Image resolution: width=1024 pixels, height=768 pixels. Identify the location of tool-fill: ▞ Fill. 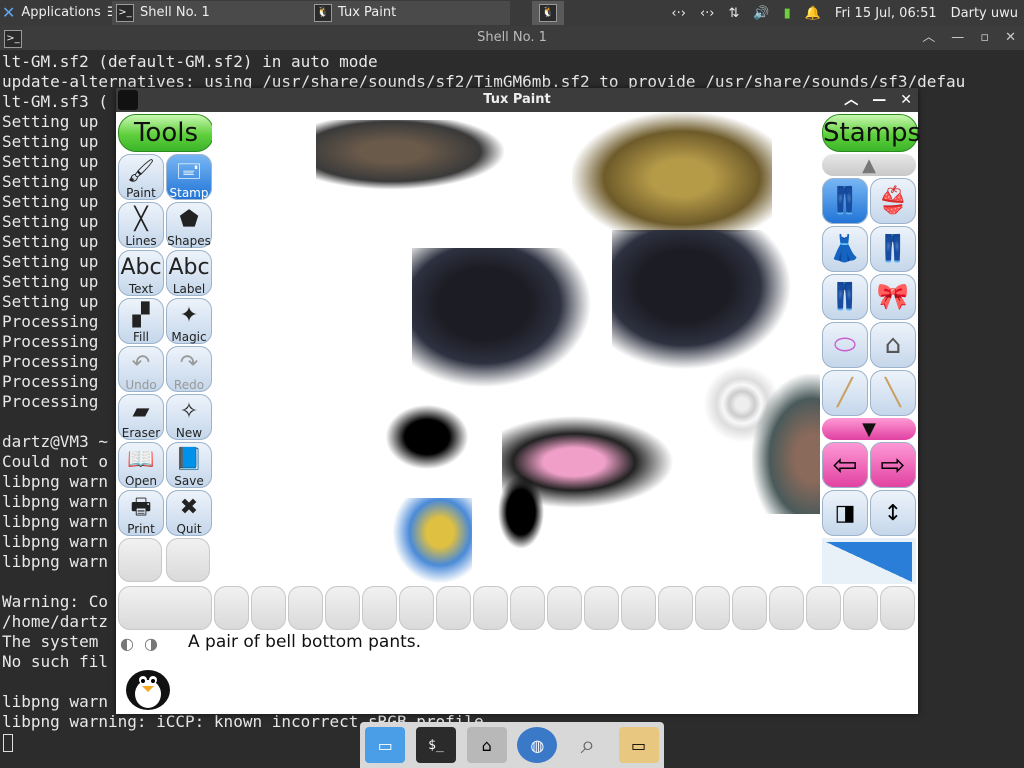
(141, 321).